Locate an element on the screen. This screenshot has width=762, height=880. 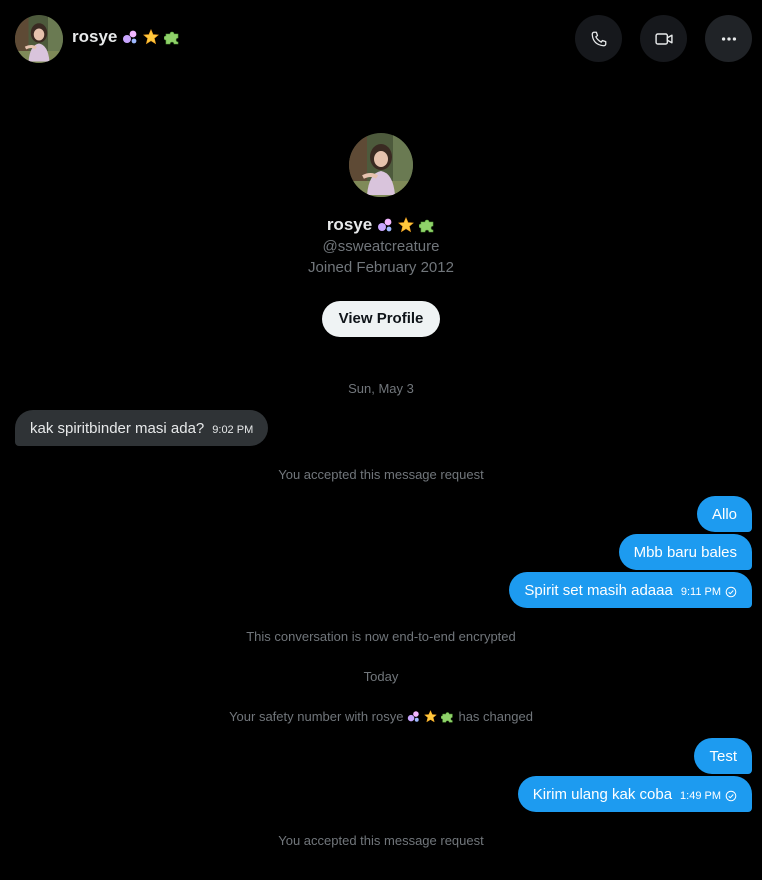
message-text: Kirim ulang kak coba is located at coordinates (602, 794).